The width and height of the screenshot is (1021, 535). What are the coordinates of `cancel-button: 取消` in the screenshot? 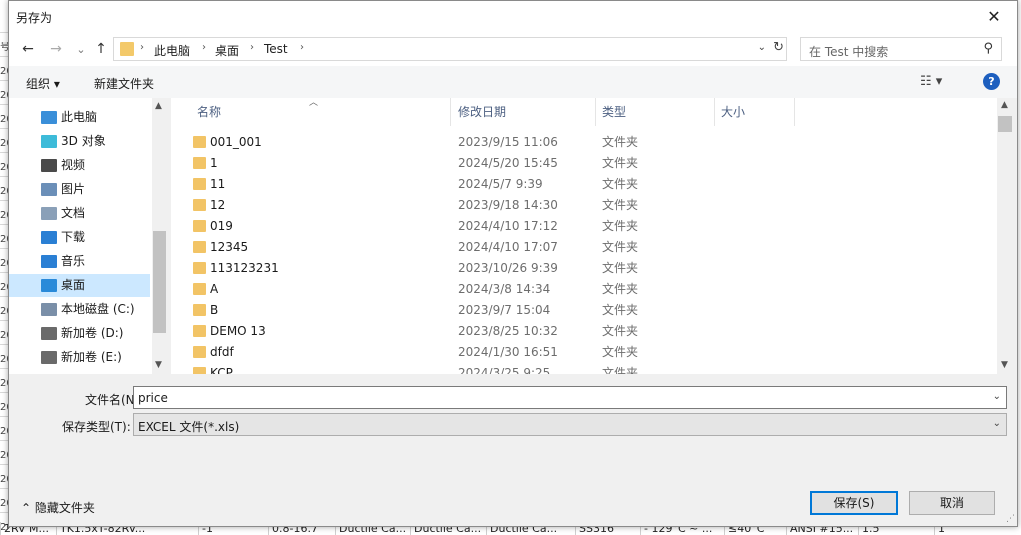 It's located at (952, 503).